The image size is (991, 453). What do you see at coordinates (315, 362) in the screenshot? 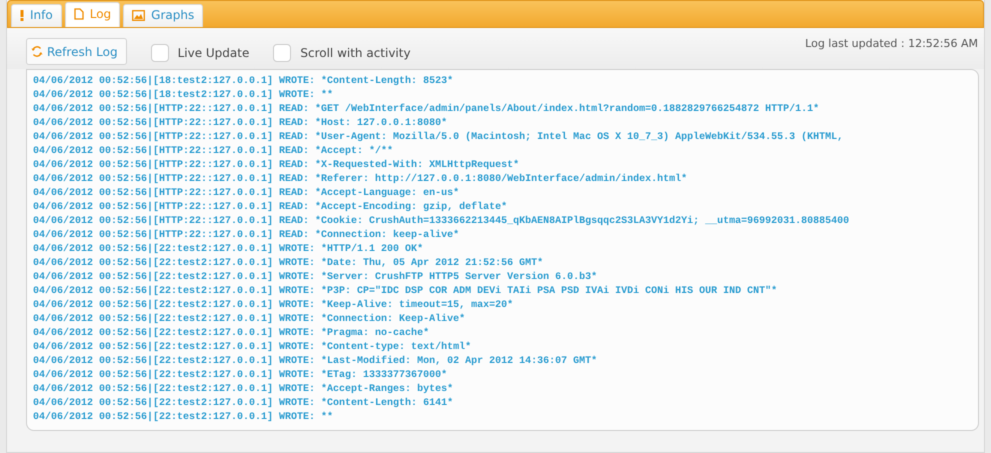
I see `log-line: 04/06/2012 00:52:56|[22:test2:127.0.0.1] WROTE: *Last-Modified: Mon, 02 Apr 2012 14:36:07 GMT*` at bounding box center [315, 362].